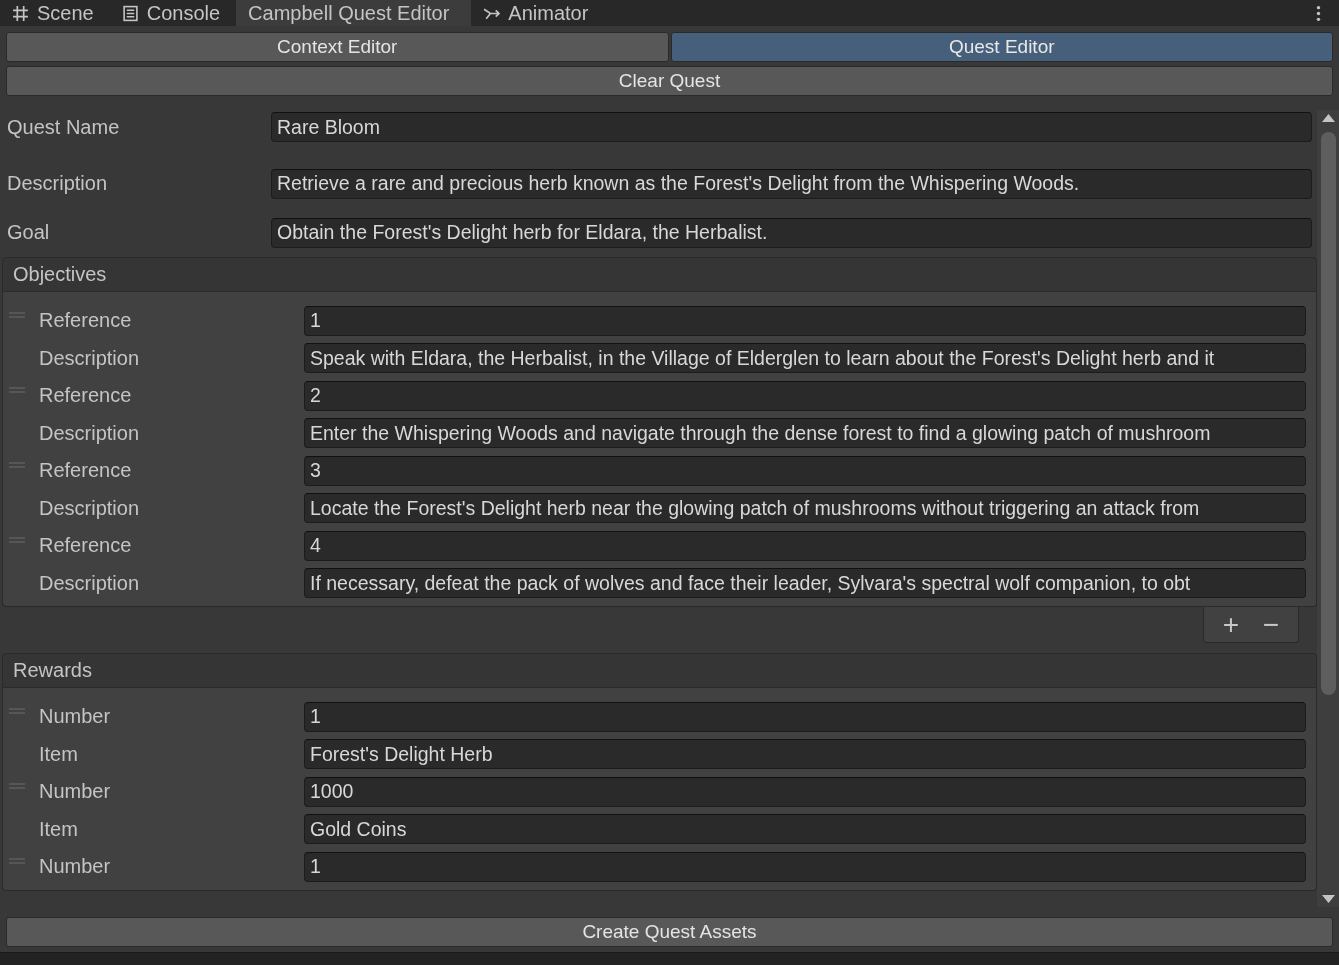 The image size is (1339, 965). Describe the element at coordinates (1231, 624) in the screenshot. I see `add-button: +` at that location.